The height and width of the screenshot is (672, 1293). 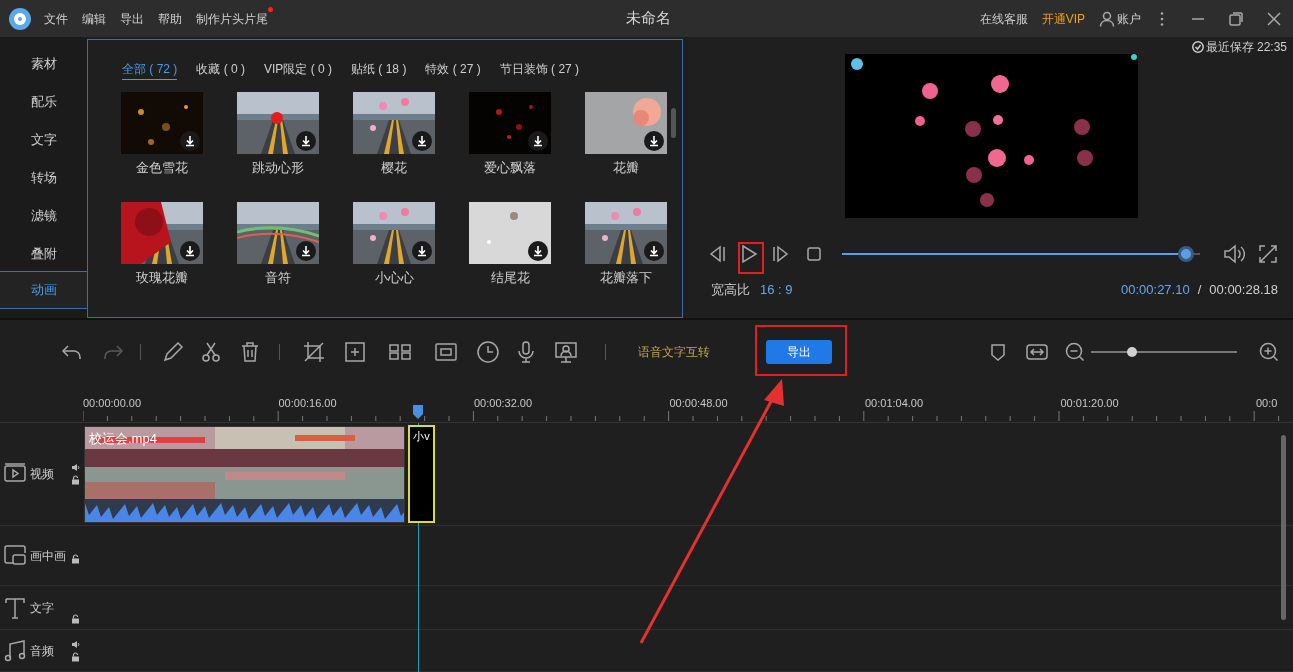 I want to click on menu-item: 制作片头片尾, so click(x=232, y=18).